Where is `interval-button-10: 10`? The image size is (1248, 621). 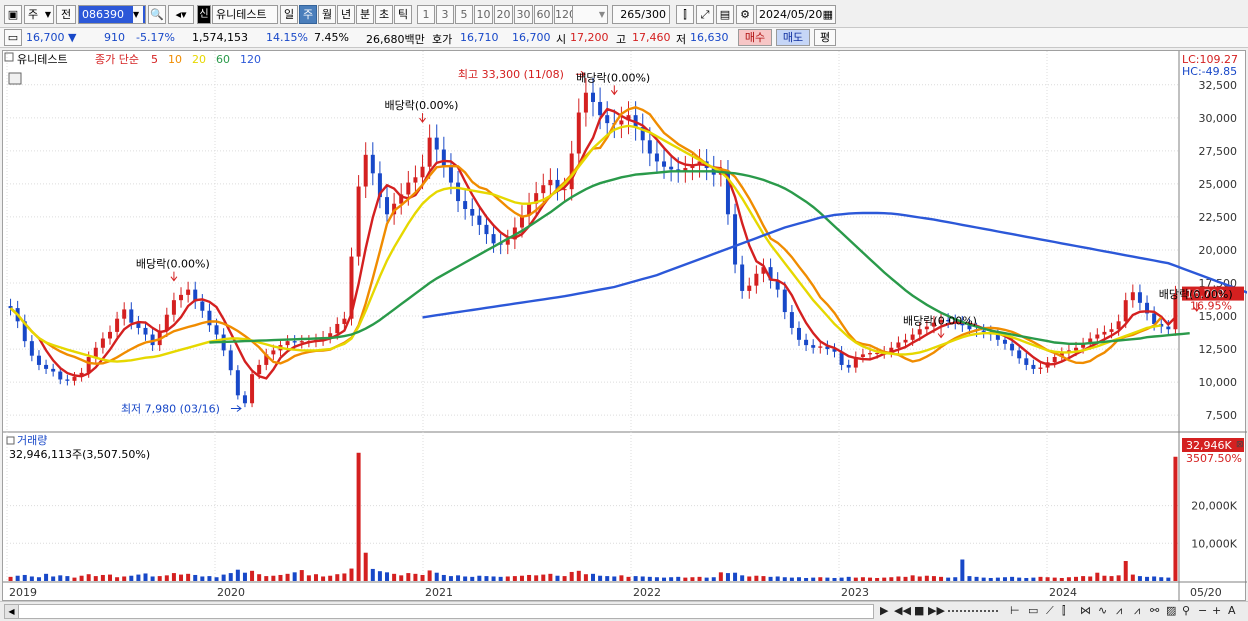
interval-button-10: 10 is located at coordinates (483, 14).